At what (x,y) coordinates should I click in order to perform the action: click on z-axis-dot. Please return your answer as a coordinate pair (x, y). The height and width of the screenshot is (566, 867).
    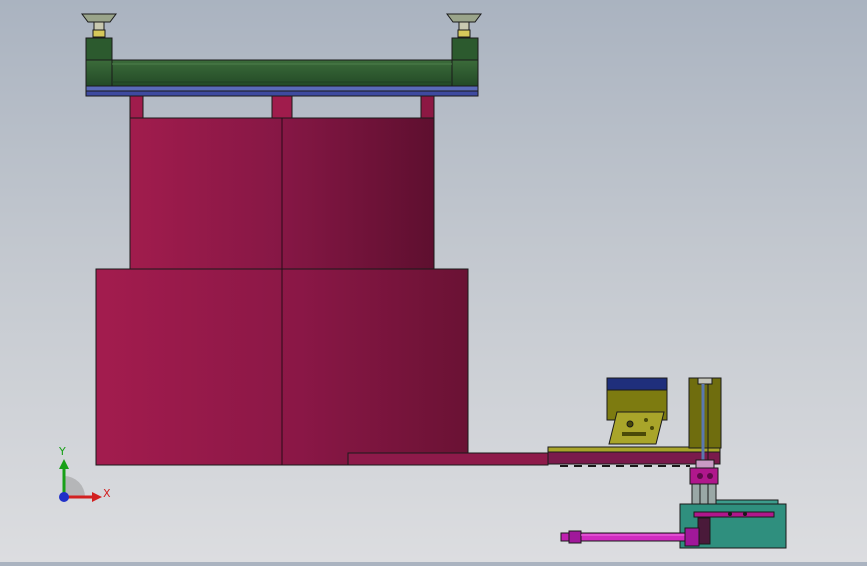
    Looking at the image, I should click on (64, 497).